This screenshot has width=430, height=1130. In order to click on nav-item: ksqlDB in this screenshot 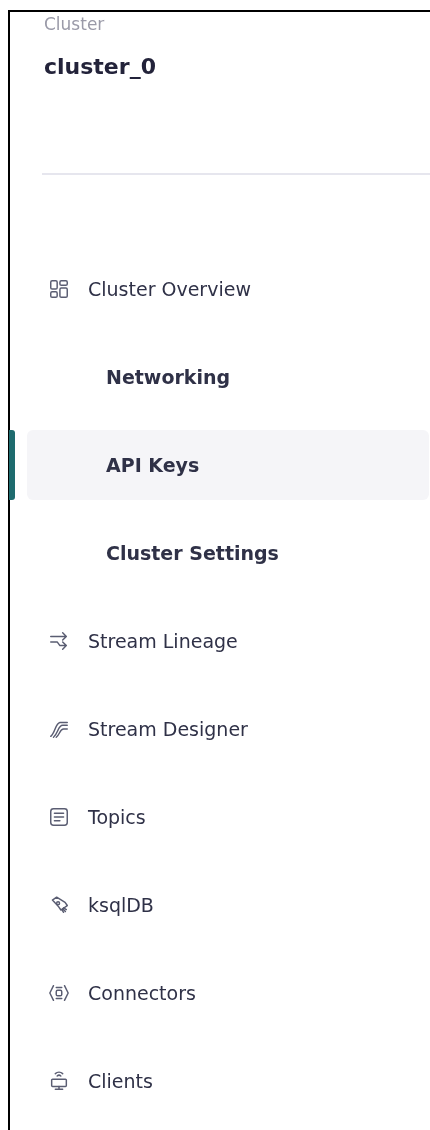, I will do `click(228, 905)`.